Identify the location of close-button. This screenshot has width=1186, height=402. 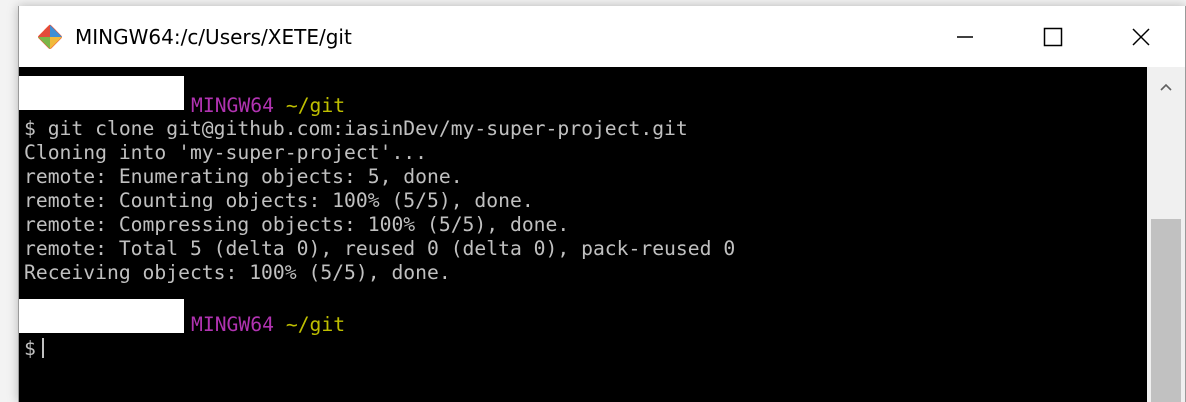
(1141, 36).